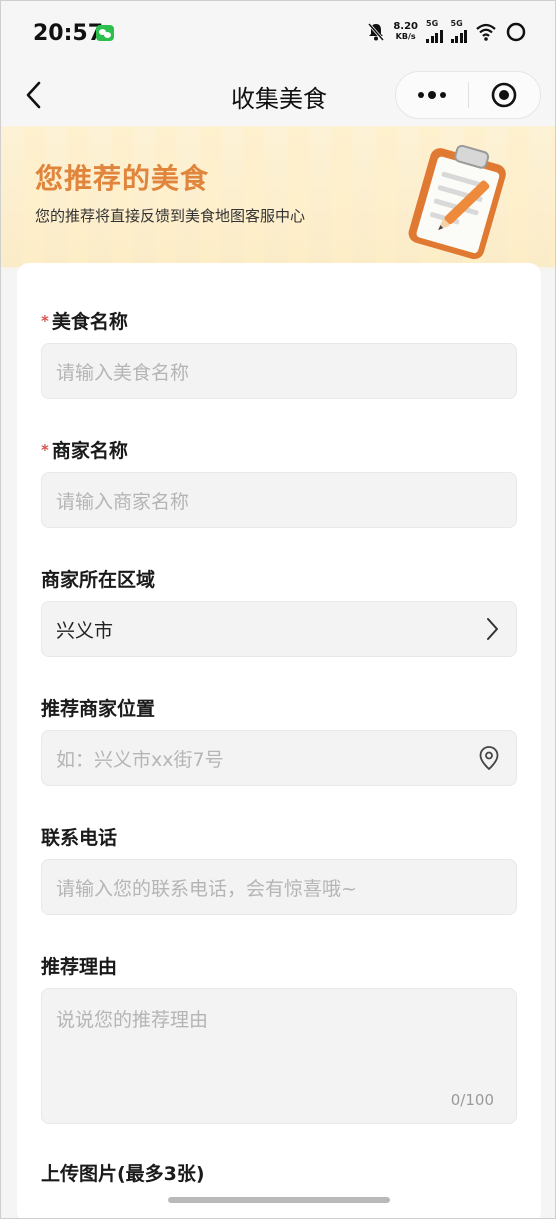 This screenshot has height=1219, width=556. Describe the element at coordinates (123, 372) in the screenshot. I see `food-name-placeholder: 请输入美食名称` at that location.